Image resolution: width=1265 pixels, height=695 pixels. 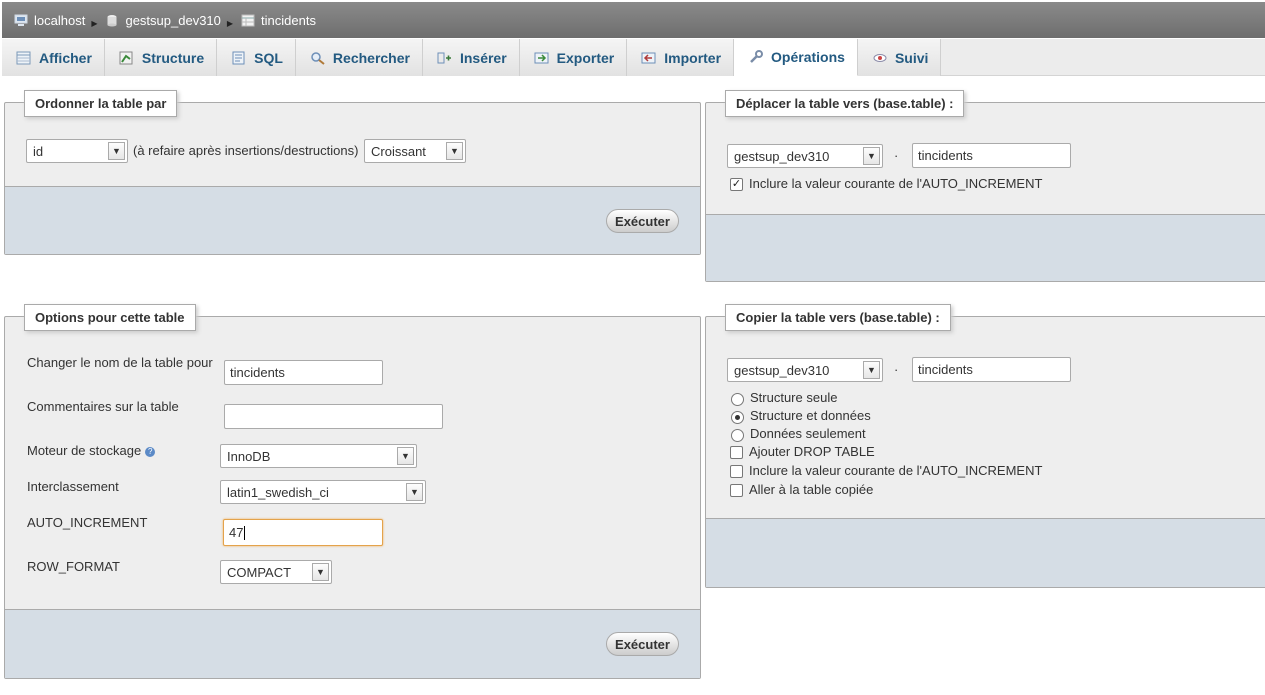 I want to click on radio-structure-only, so click(x=737, y=399).